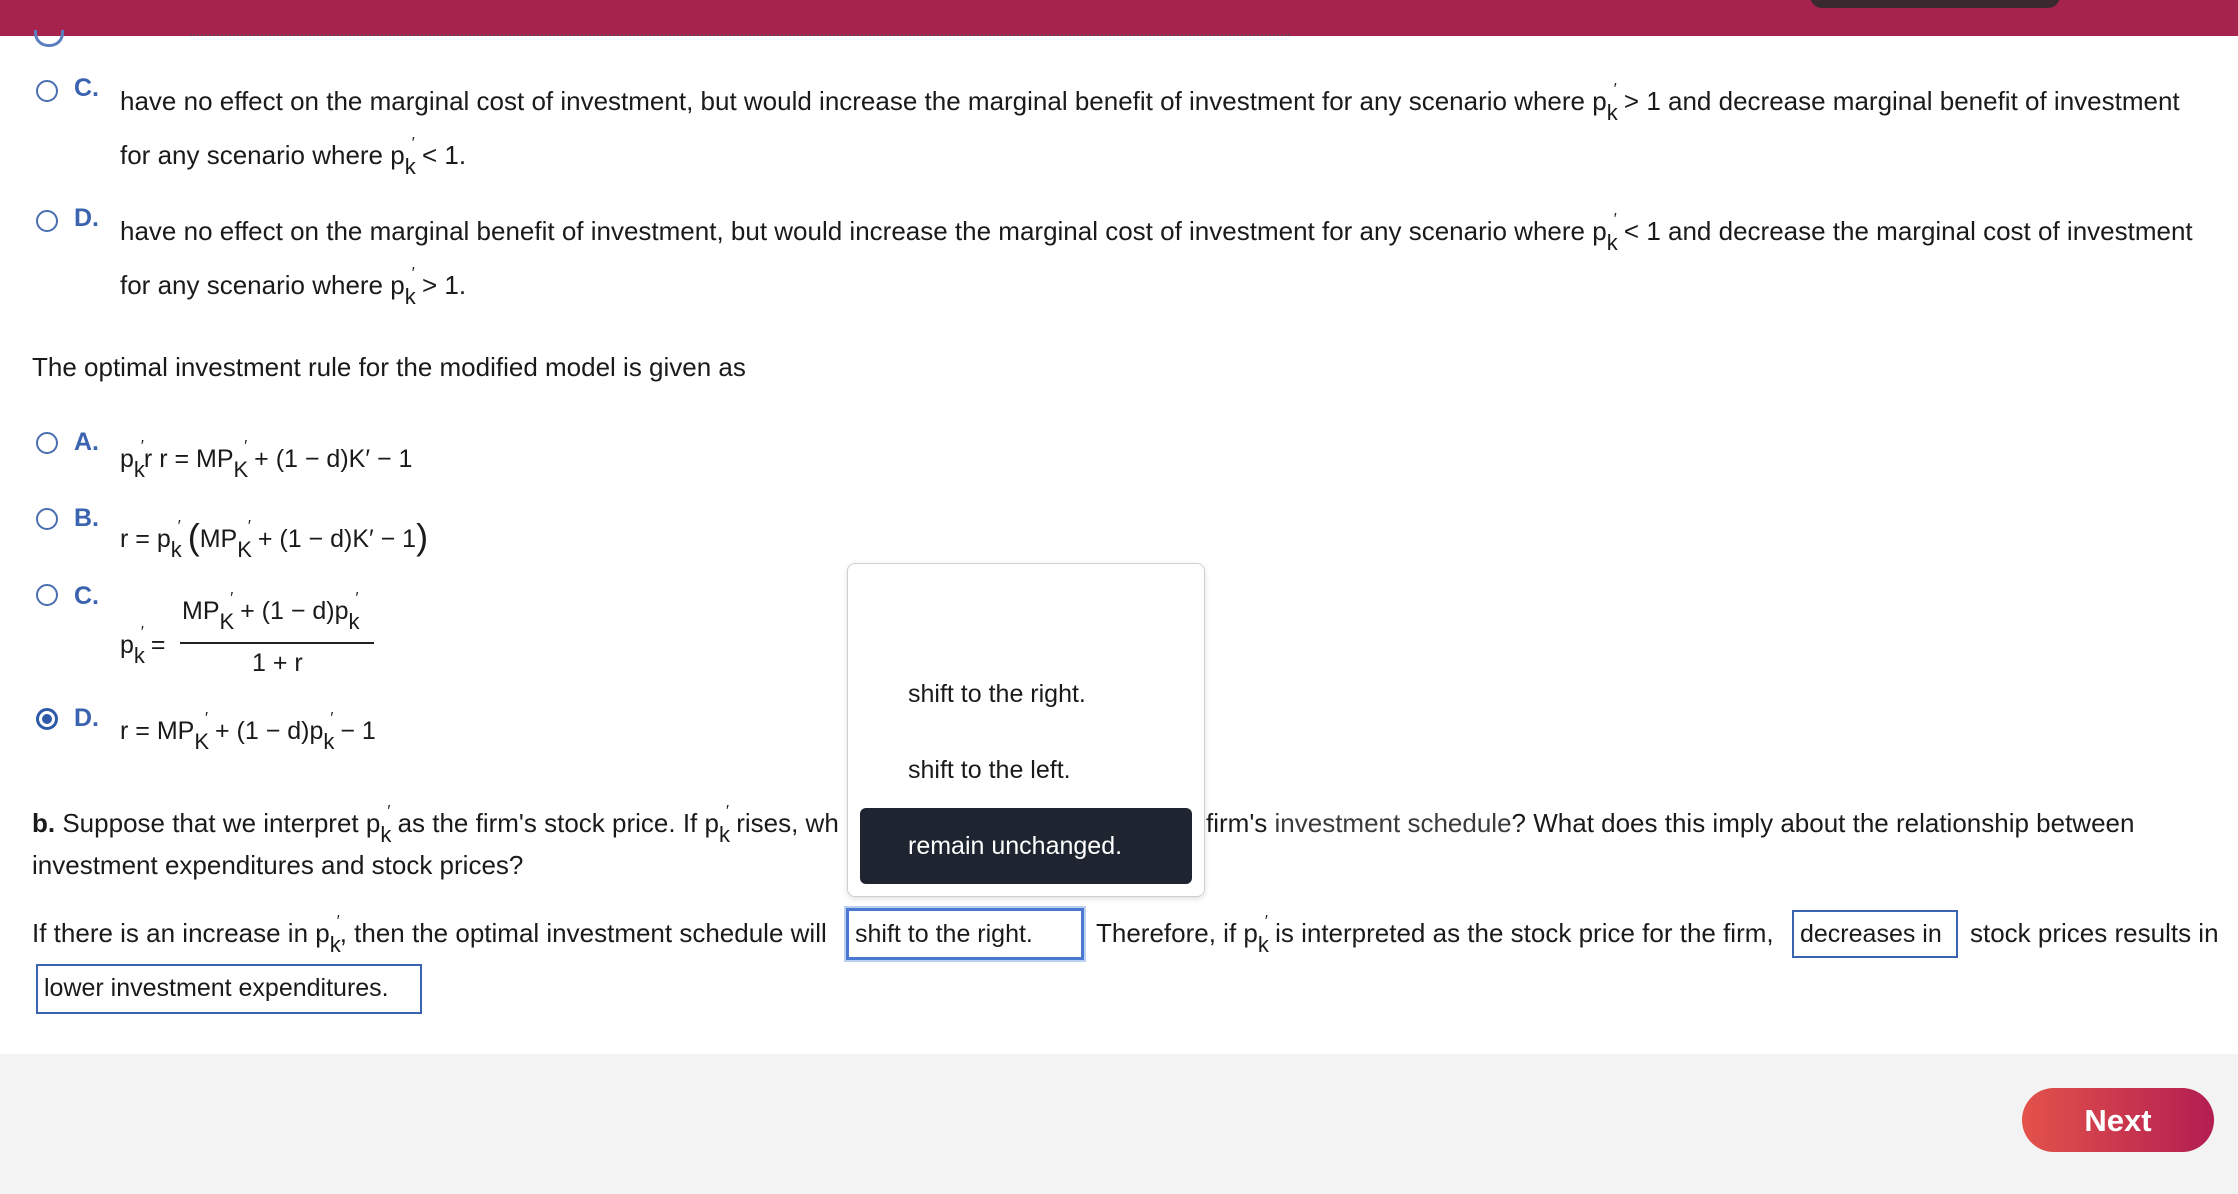 The height and width of the screenshot is (1194, 2238). I want to click on option-d-line2: for any scenario where pk′ > 1., so click(293, 287).